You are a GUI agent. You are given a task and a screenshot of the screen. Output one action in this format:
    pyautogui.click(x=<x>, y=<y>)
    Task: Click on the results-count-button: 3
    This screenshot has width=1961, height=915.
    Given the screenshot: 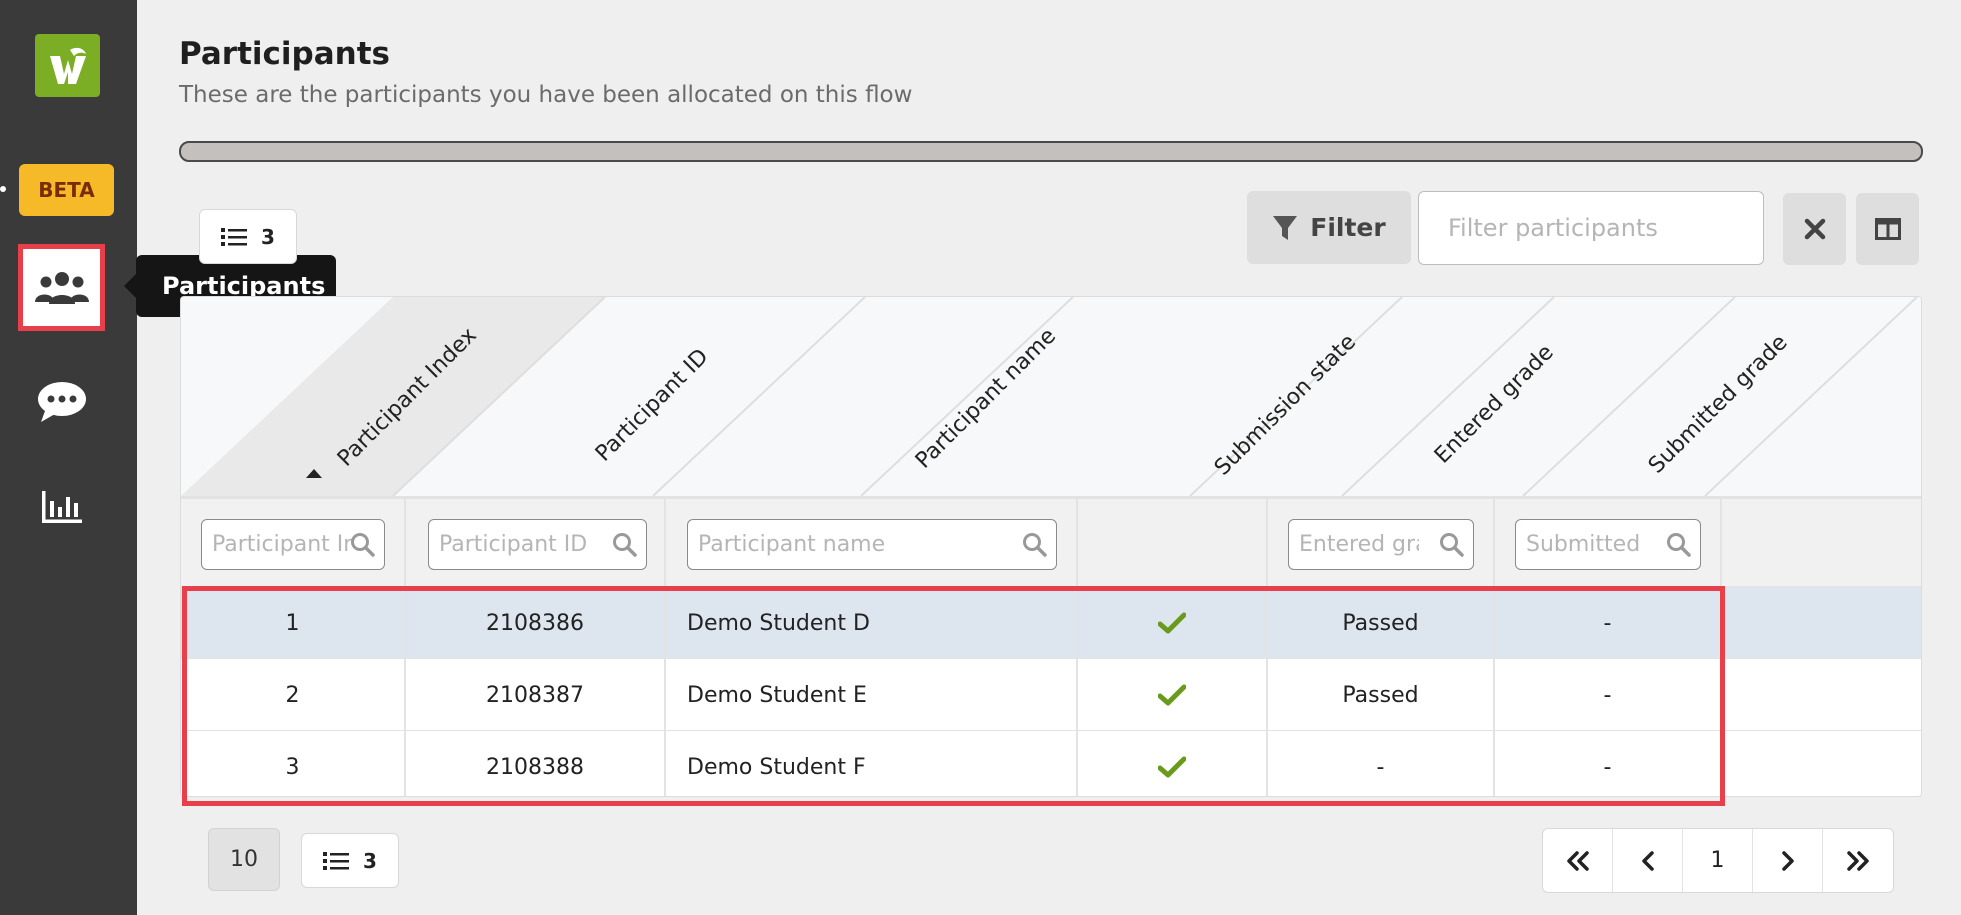 What is the action you would take?
    pyautogui.click(x=350, y=860)
    